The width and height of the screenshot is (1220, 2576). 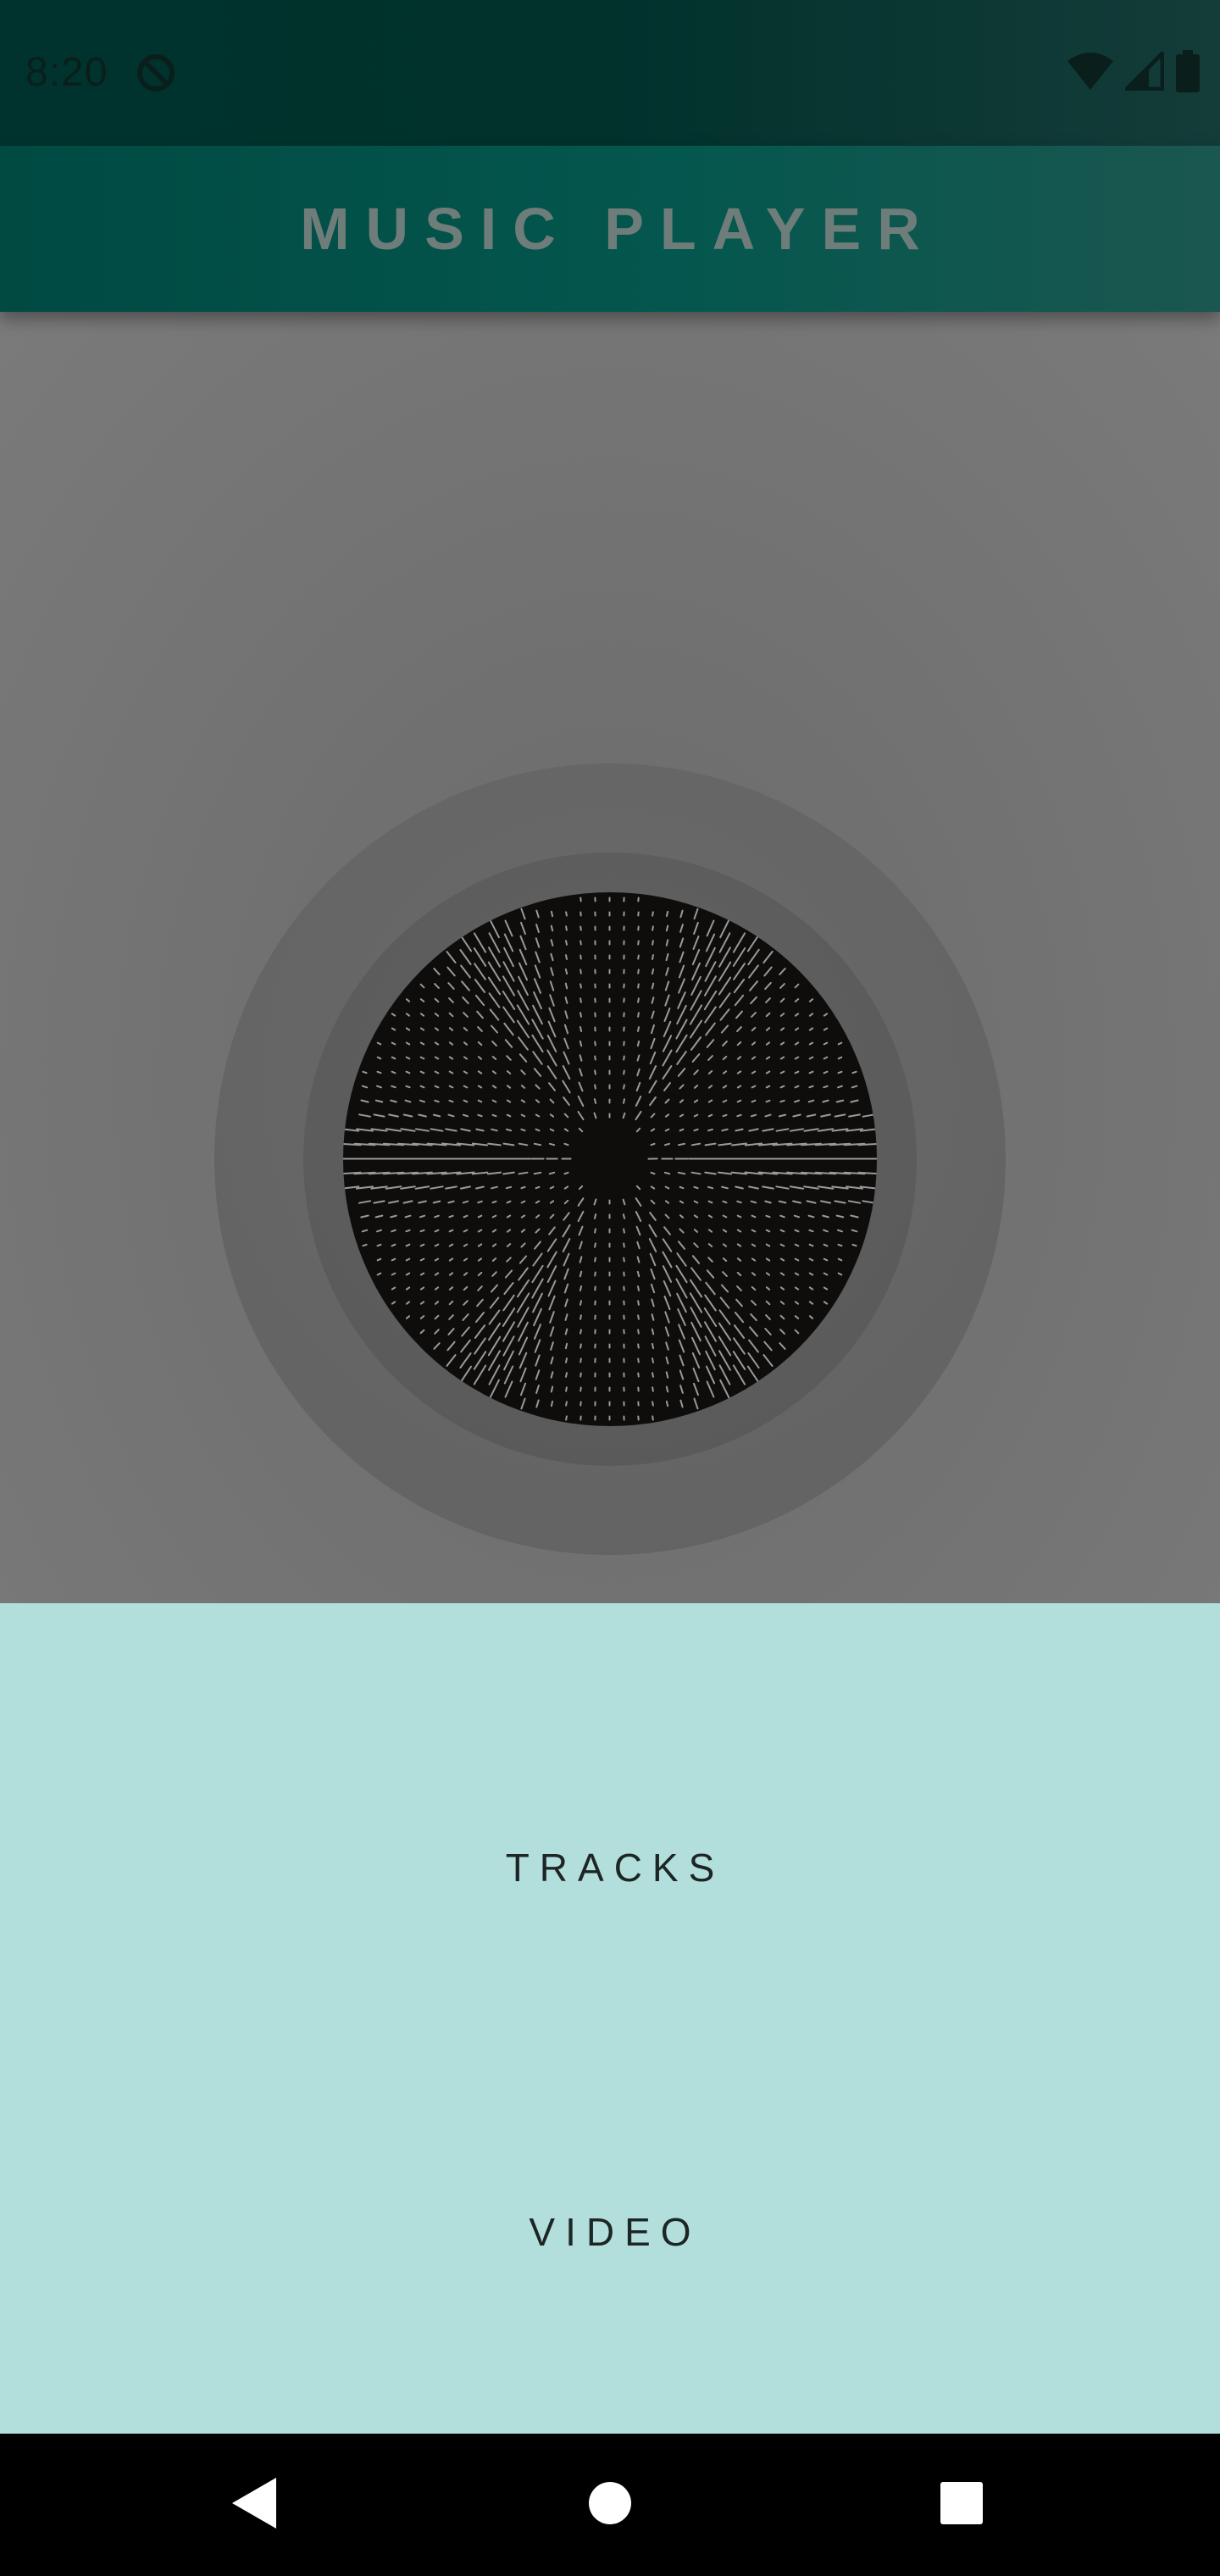 I want to click on home-button, so click(x=610, y=2504).